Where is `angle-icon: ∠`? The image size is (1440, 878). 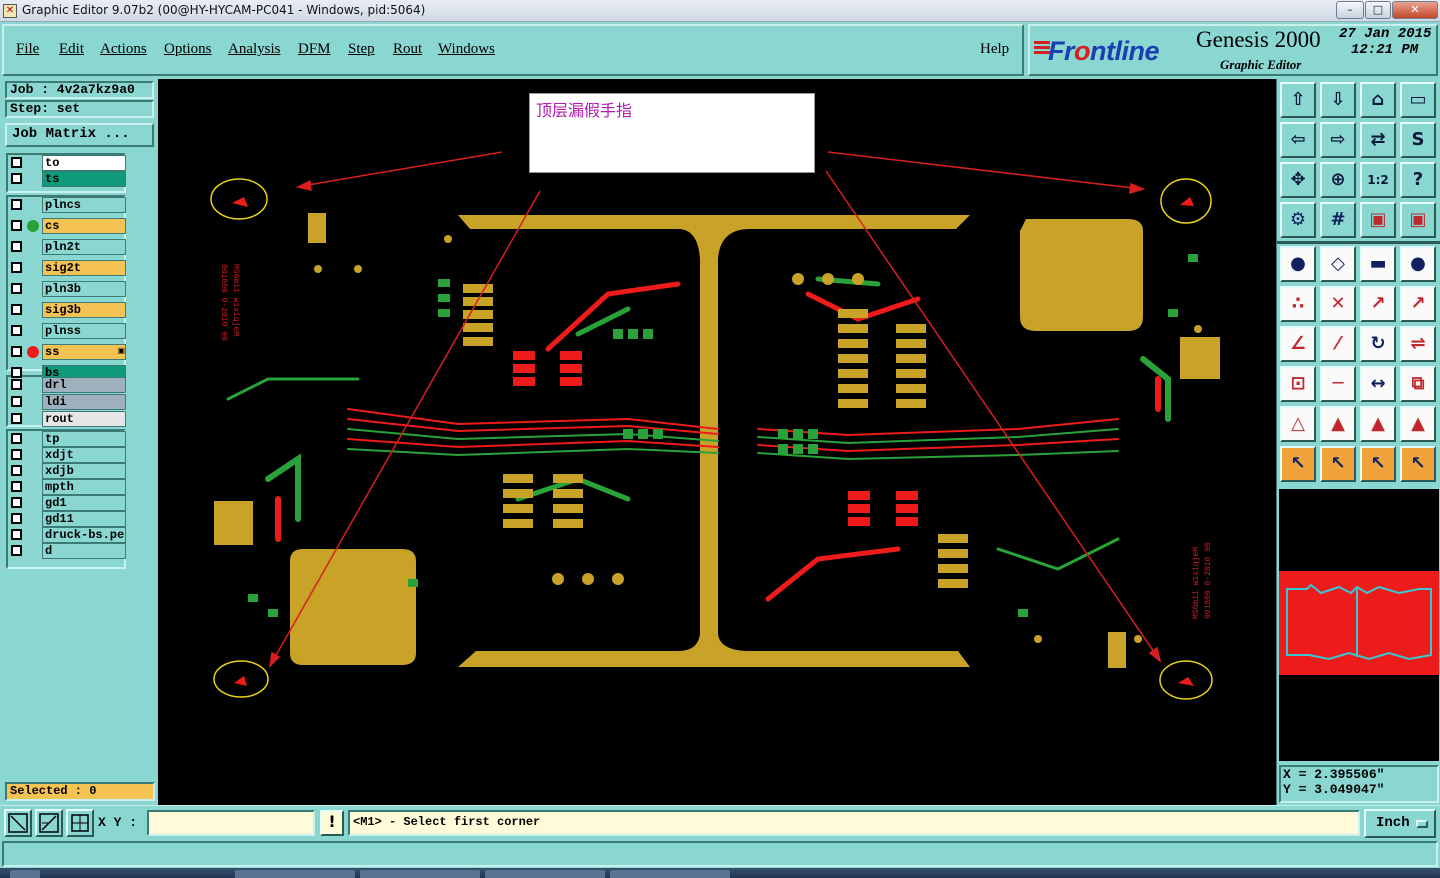
angle-icon: ∠ is located at coordinates (1298, 344).